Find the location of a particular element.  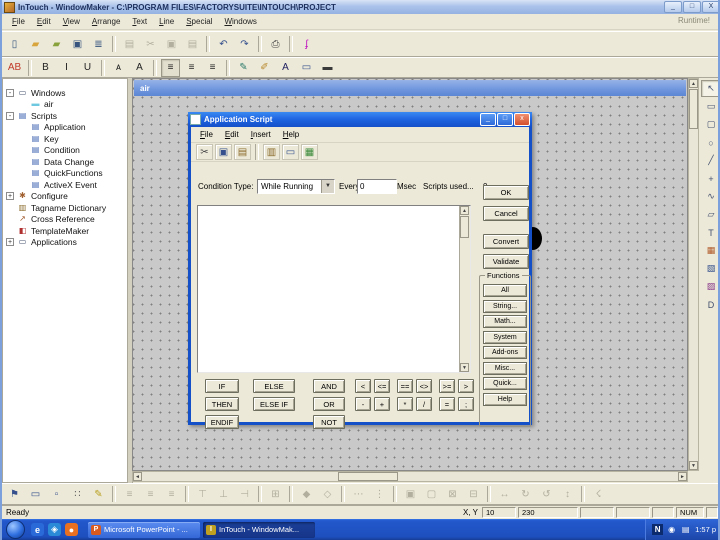

tree-item-condition: ▤ Condition is located at coordinates (65, 151).